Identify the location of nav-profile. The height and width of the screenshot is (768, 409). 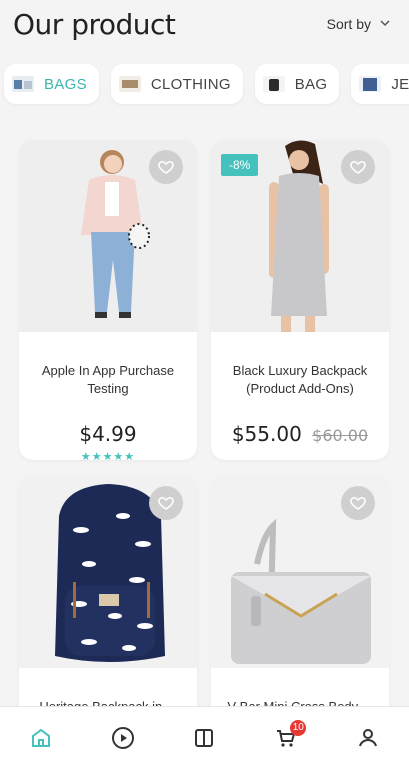
(368, 738).